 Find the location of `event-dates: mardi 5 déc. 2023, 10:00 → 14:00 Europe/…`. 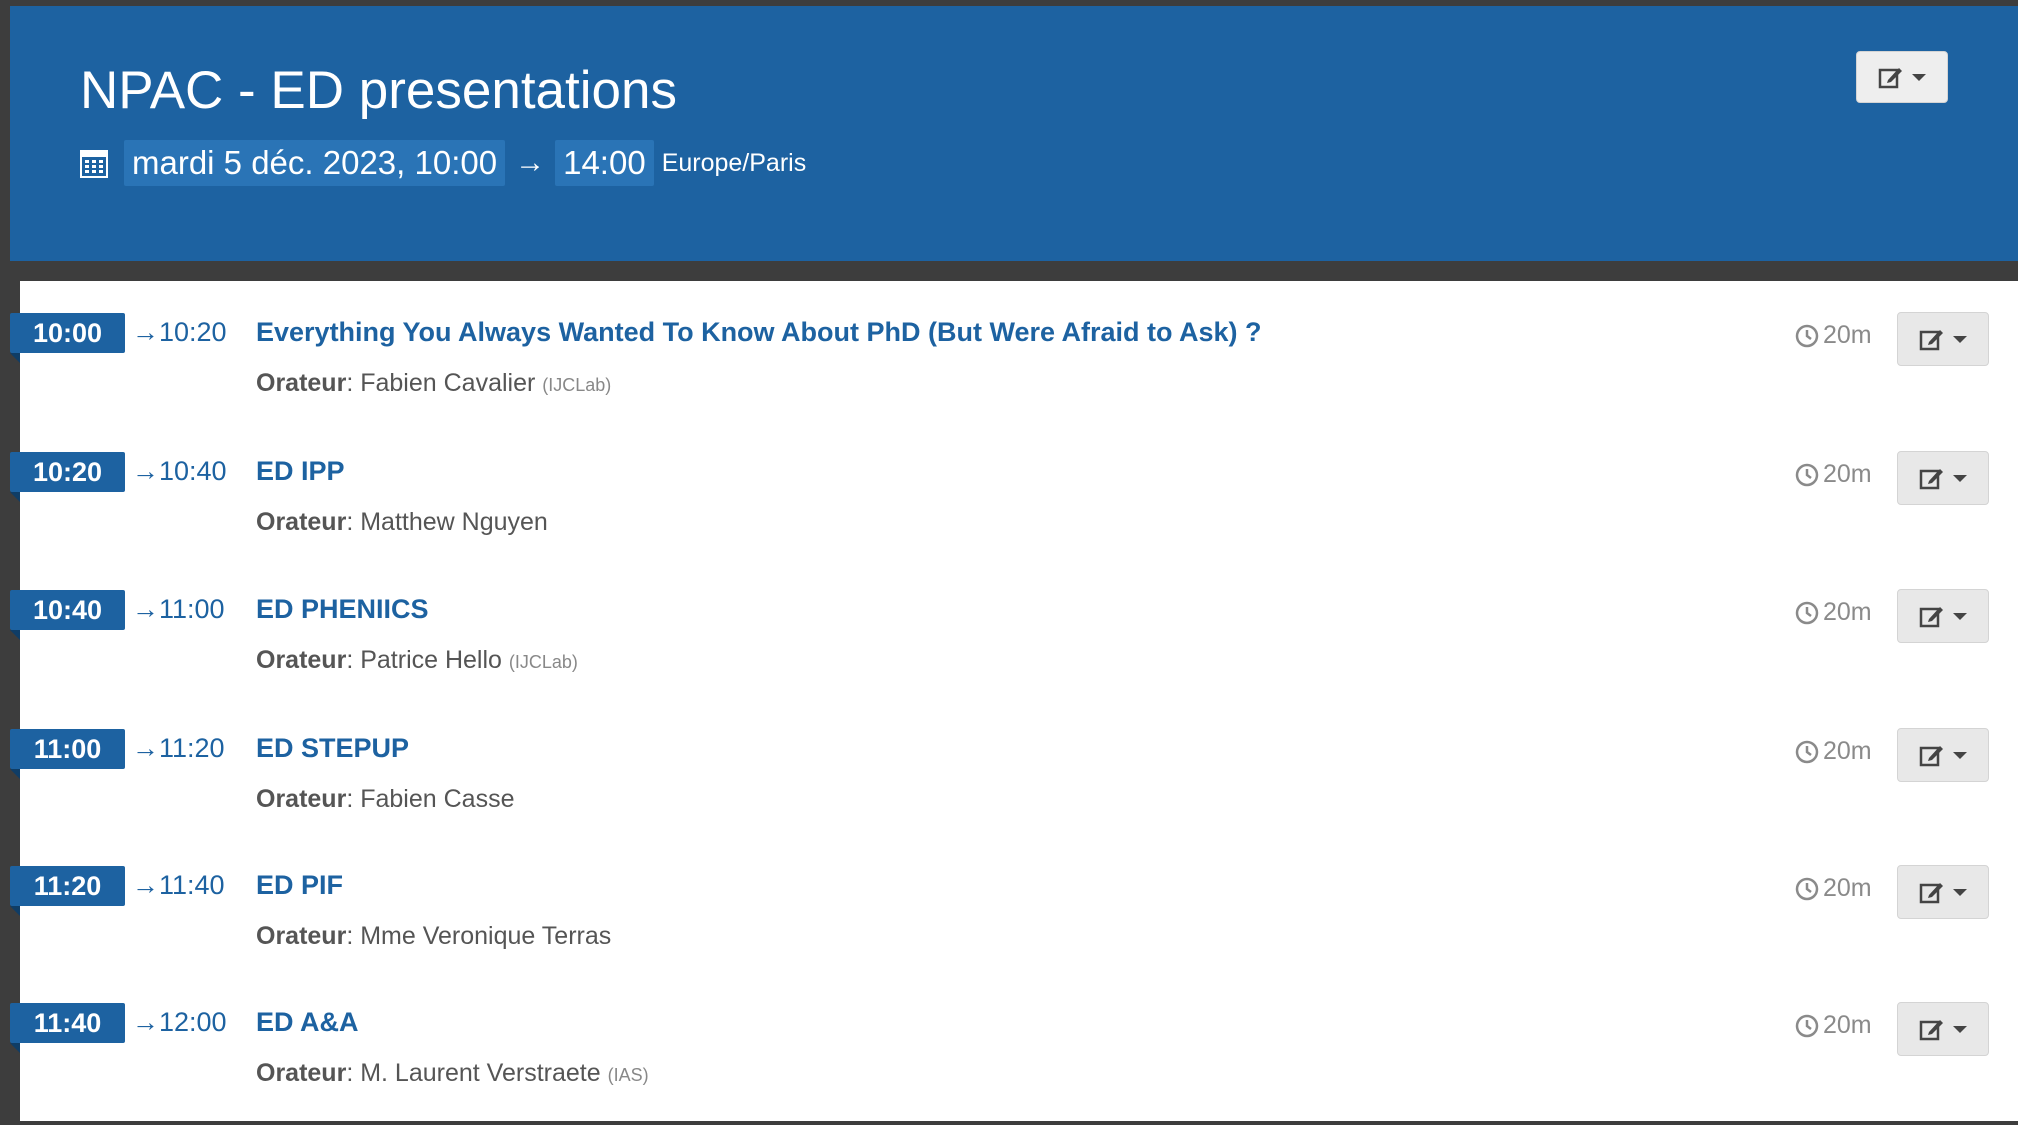

event-dates: mardi 5 déc. 2023, 10:00 → 14:00 Europe/… is located at coordinates (443, 163).